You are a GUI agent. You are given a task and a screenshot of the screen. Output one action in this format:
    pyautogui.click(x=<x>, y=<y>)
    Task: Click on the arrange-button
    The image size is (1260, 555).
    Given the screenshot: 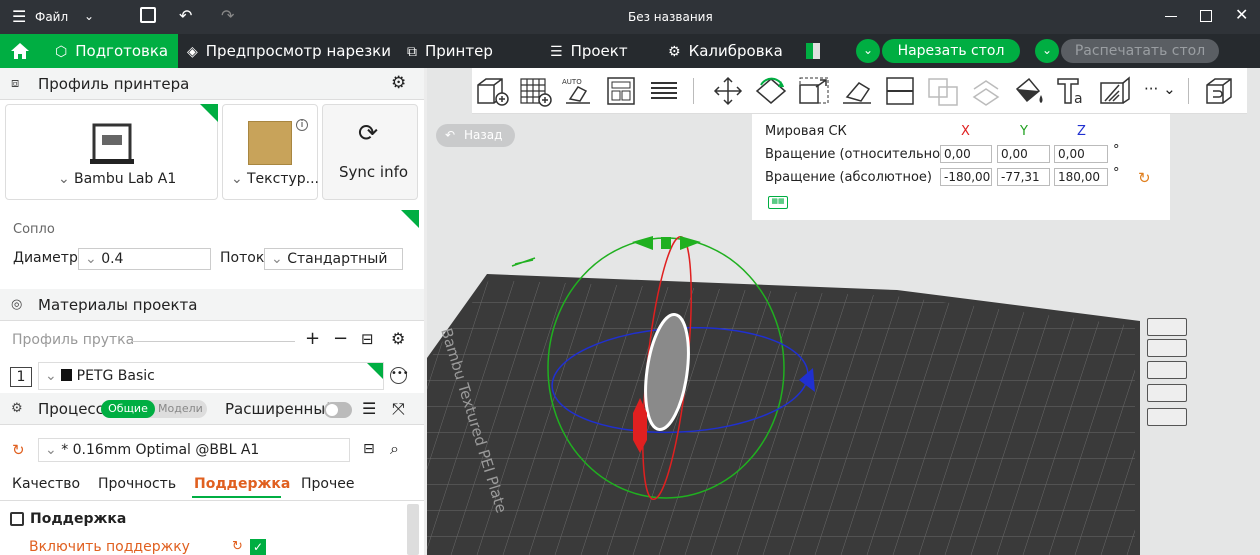 What is the action you would take?
    pyautogui.click(x=621, y=91)
    